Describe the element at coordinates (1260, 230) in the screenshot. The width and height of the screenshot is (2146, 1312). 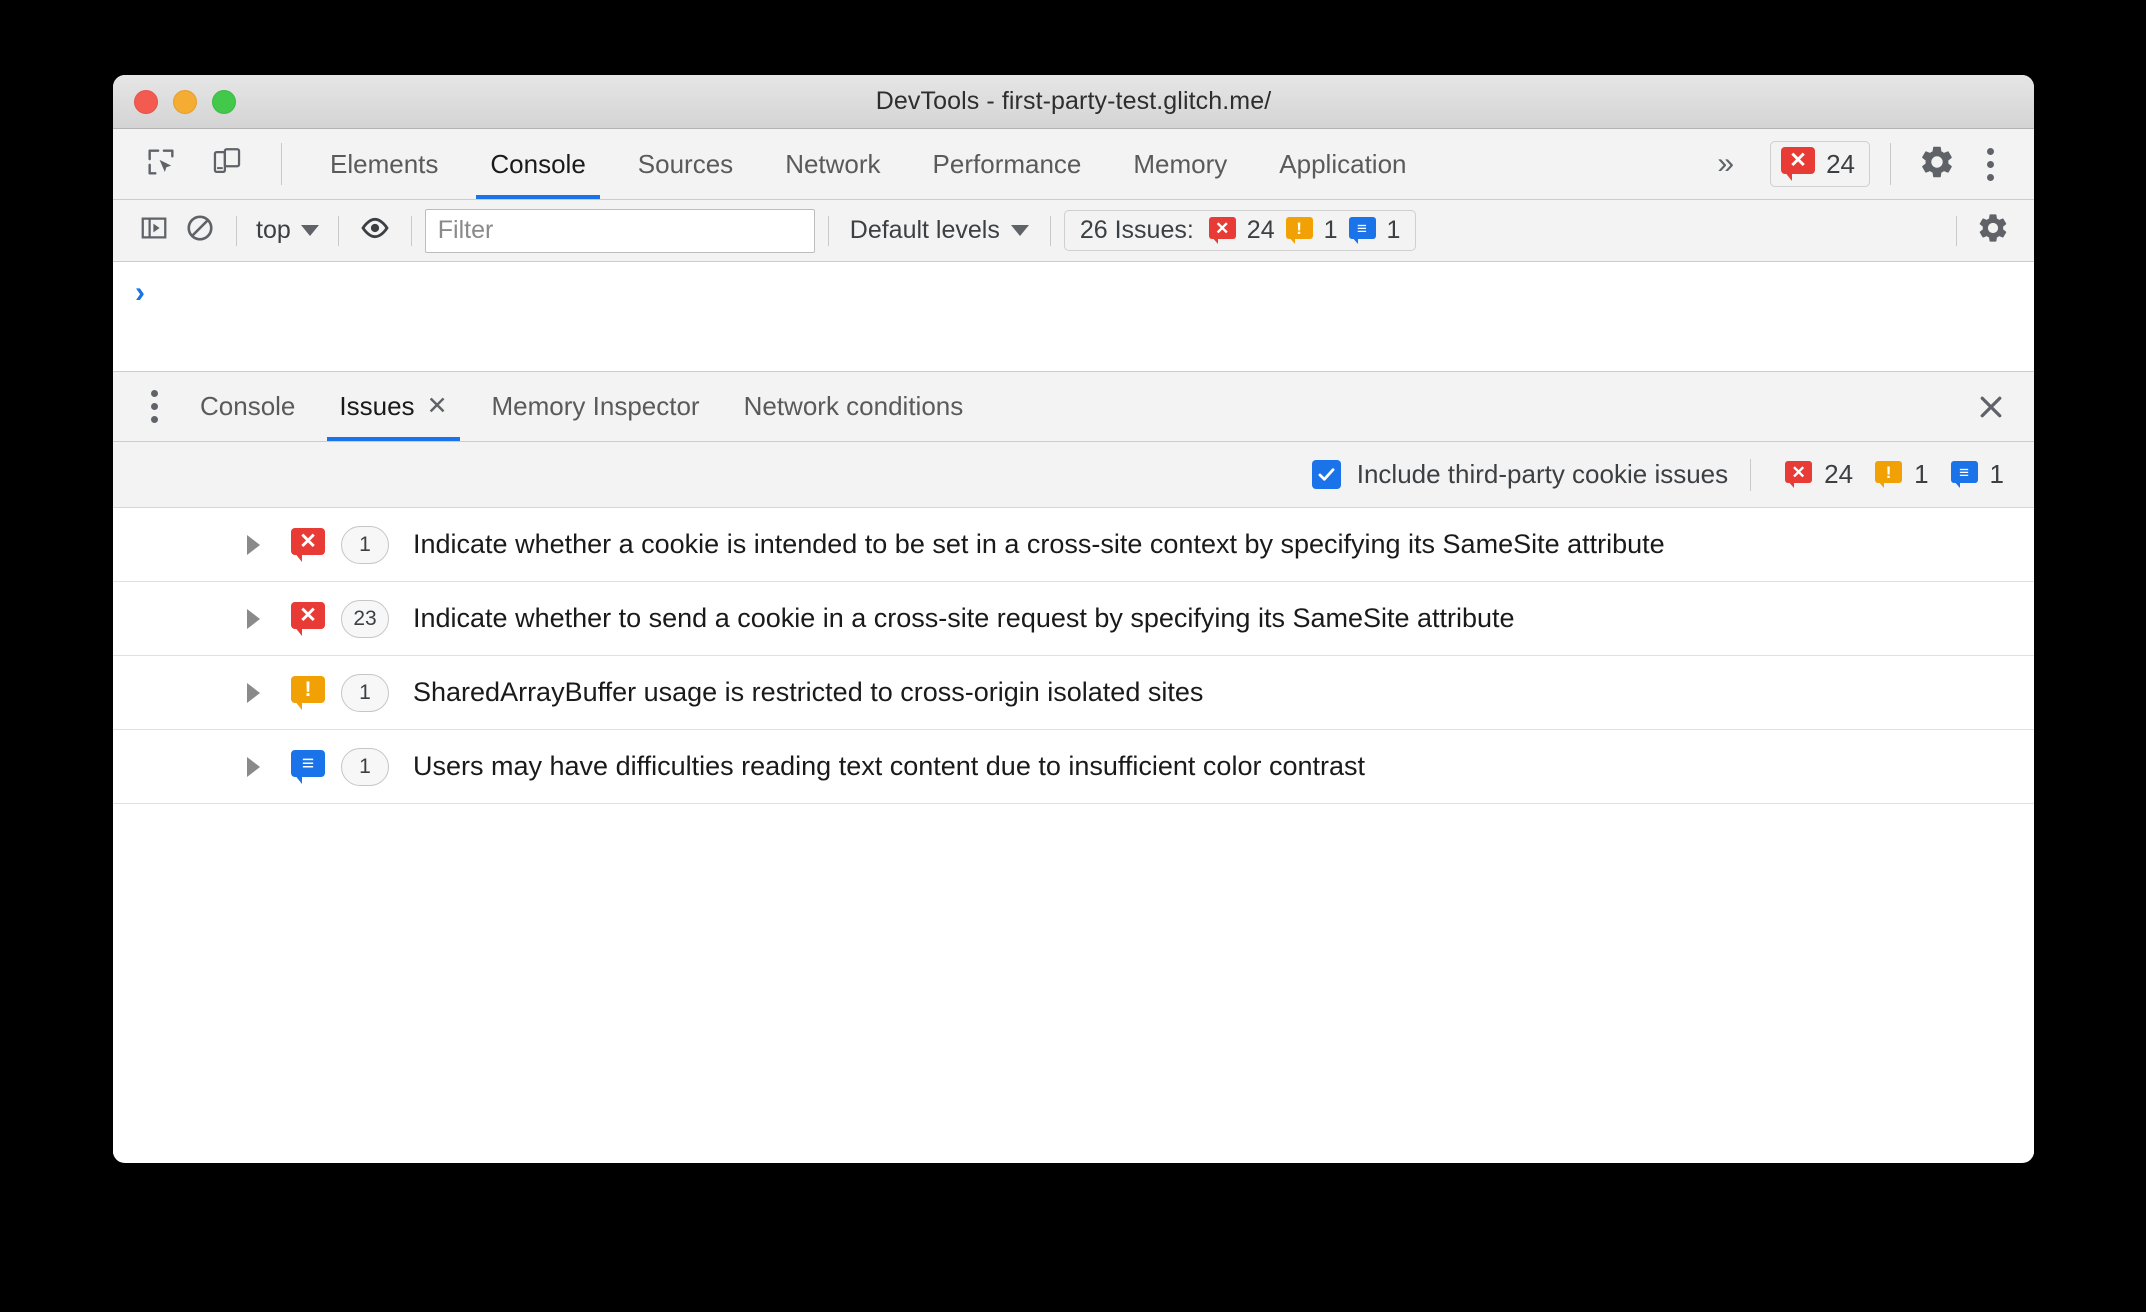
I see `issues-error-count: 24` at that location.